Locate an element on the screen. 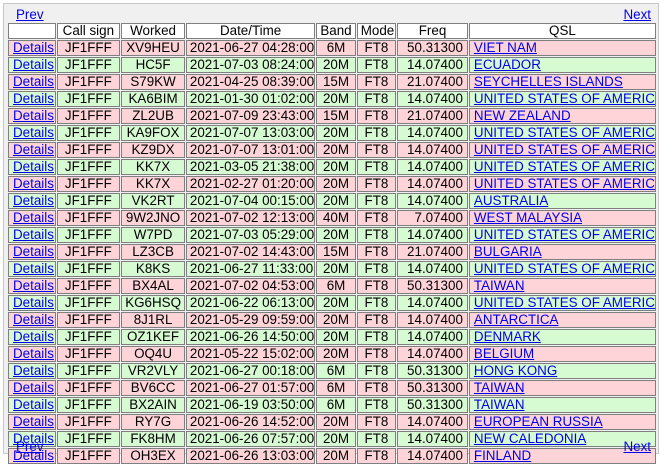 Image resolution: width=664 pixels, height=465 pixels. band-cell: 6M is located at coordinates (336, 388).